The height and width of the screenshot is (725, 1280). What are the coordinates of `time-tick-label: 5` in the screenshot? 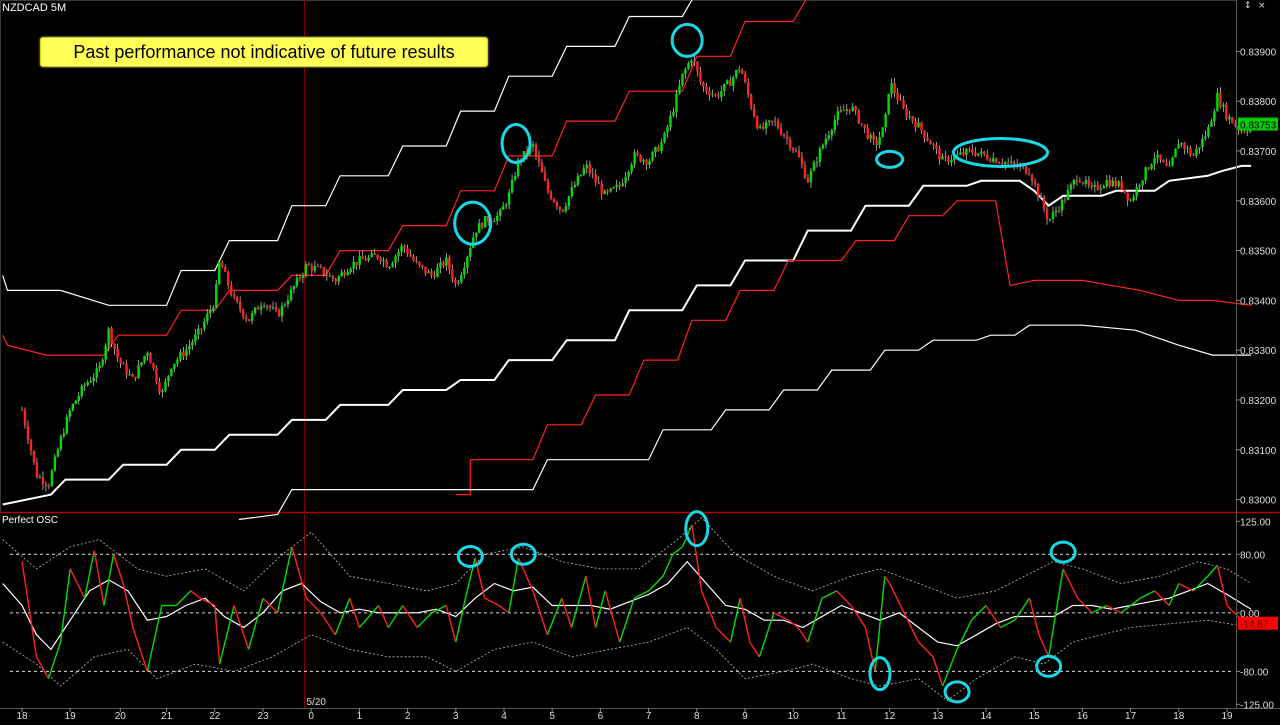 It's located at (552, 715).